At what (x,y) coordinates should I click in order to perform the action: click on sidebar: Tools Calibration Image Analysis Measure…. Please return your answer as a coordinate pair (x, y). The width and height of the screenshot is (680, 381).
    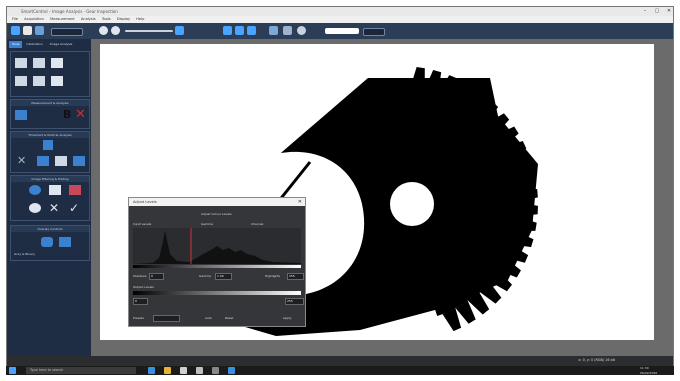
    Looking at the image, I should click on (49, 197).